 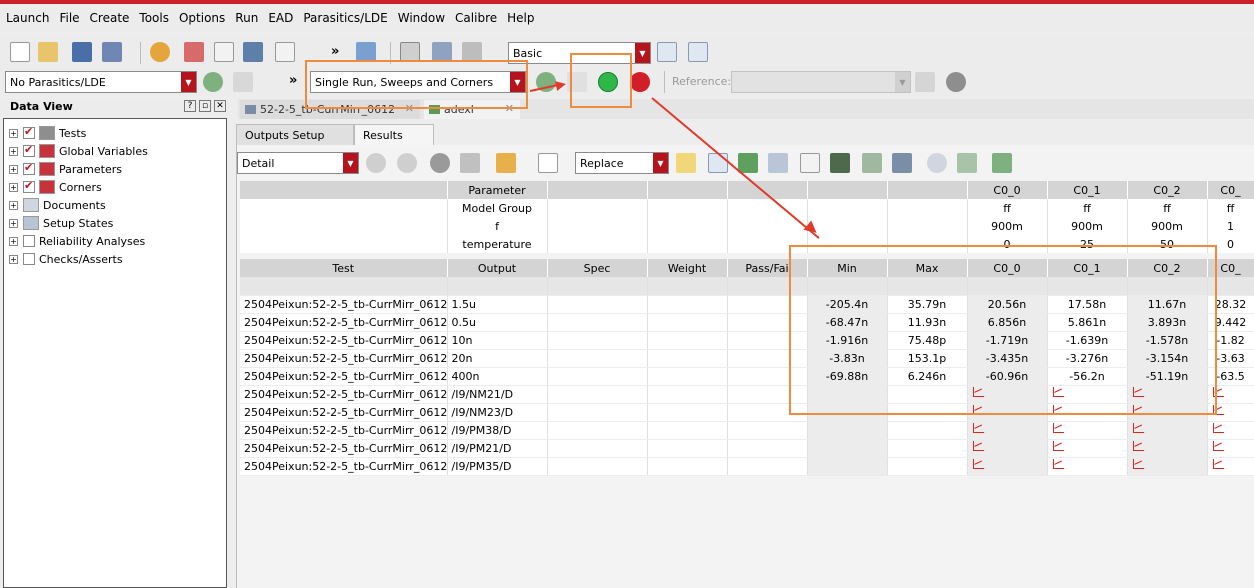 I want to click on param-cell: f, so click(x=497, y=226).